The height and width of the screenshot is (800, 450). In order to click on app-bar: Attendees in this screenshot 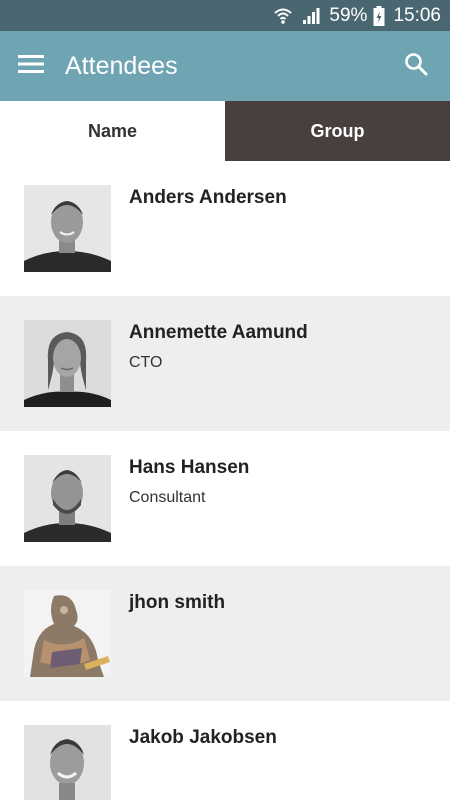, I will do `click(225, 66)`.